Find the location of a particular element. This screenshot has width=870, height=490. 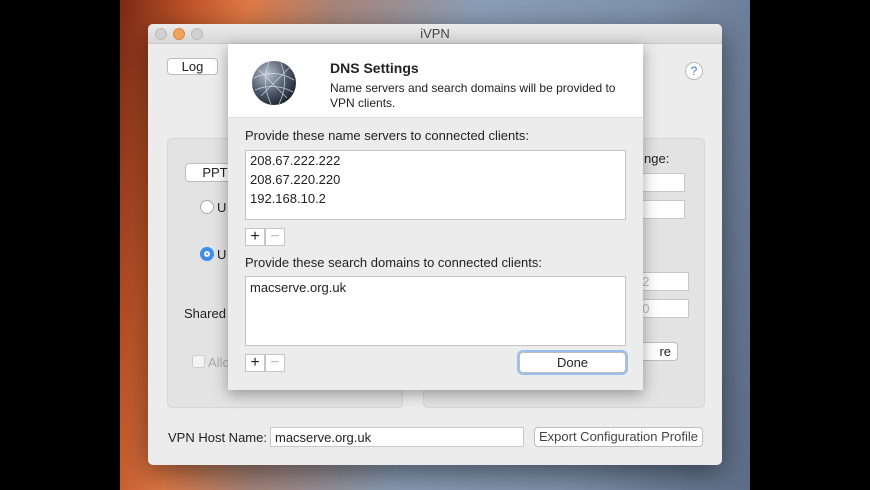

remove-domain-button: − is located at coordinates (275, 363).